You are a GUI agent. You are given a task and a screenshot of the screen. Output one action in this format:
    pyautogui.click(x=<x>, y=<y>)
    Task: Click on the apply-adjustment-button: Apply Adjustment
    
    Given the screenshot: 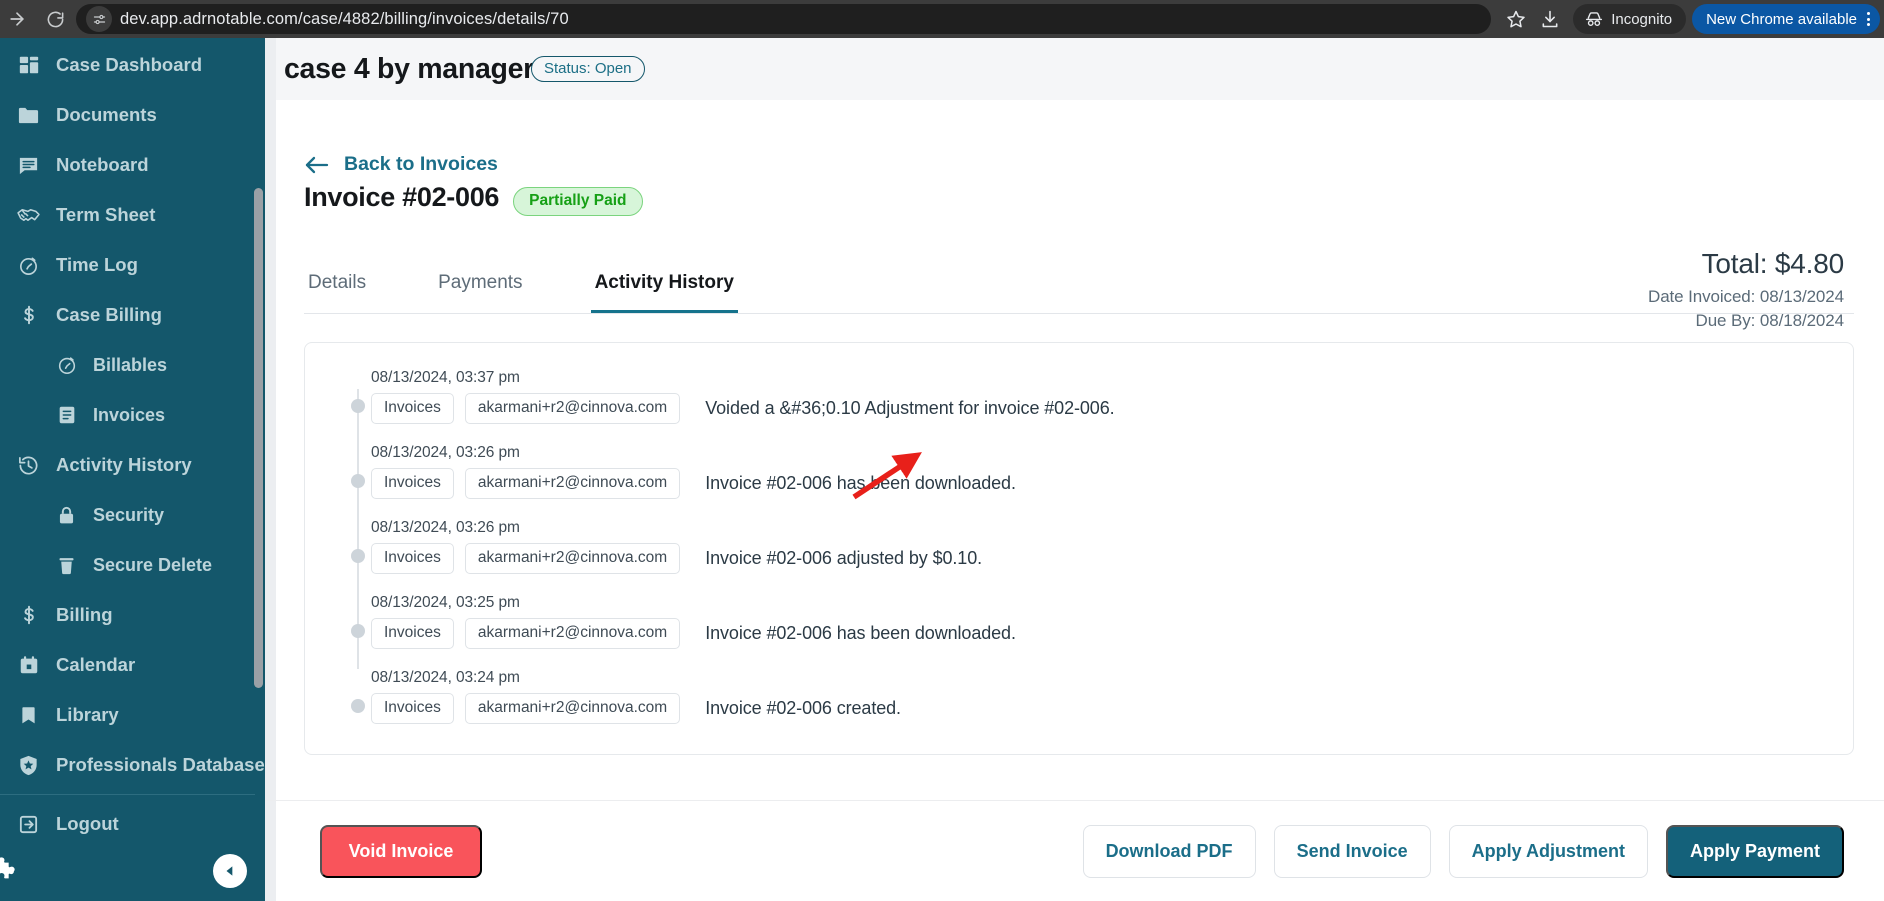 What is the action you would take?
    pyautogui.click(x=1548, y=851)
    